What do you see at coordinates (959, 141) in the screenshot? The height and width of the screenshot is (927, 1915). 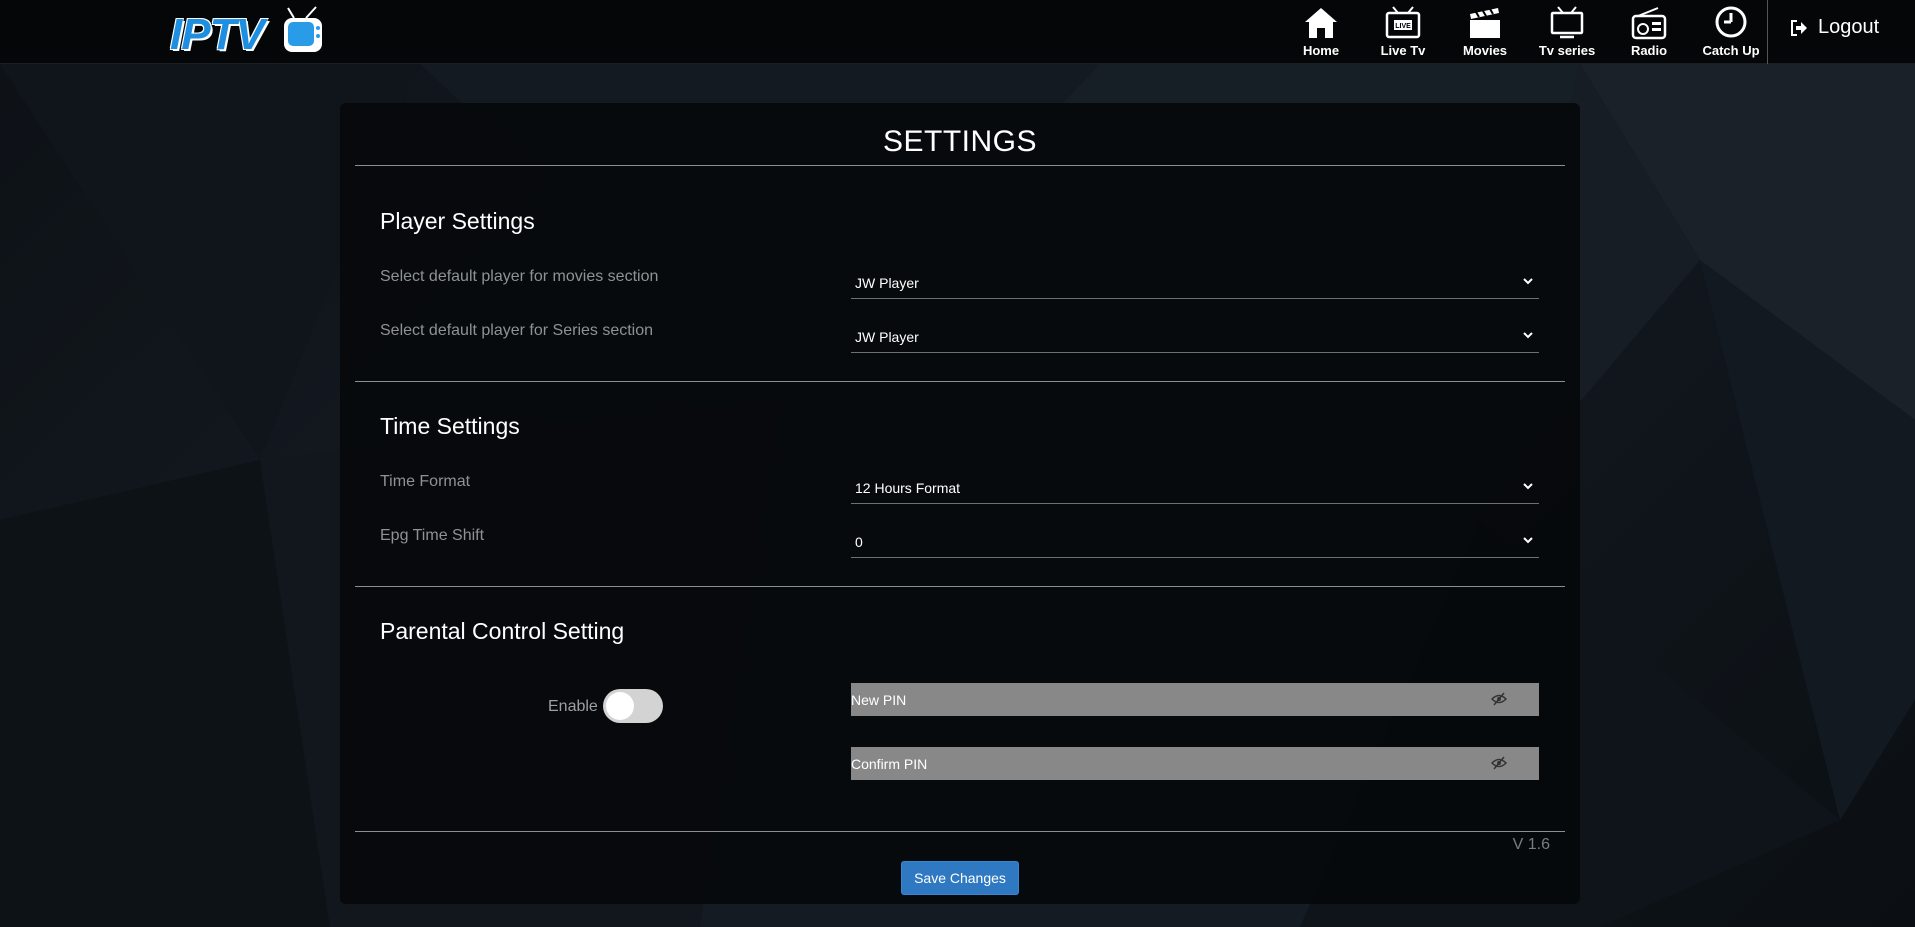 I see `page-title: SETTINGS` at bounding box center [959, 141].